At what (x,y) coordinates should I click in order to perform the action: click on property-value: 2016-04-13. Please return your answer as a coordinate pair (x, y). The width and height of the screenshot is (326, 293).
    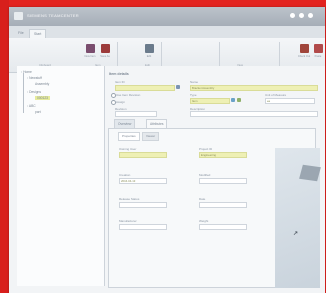
    Looking at the image, I should click on (128, 180).